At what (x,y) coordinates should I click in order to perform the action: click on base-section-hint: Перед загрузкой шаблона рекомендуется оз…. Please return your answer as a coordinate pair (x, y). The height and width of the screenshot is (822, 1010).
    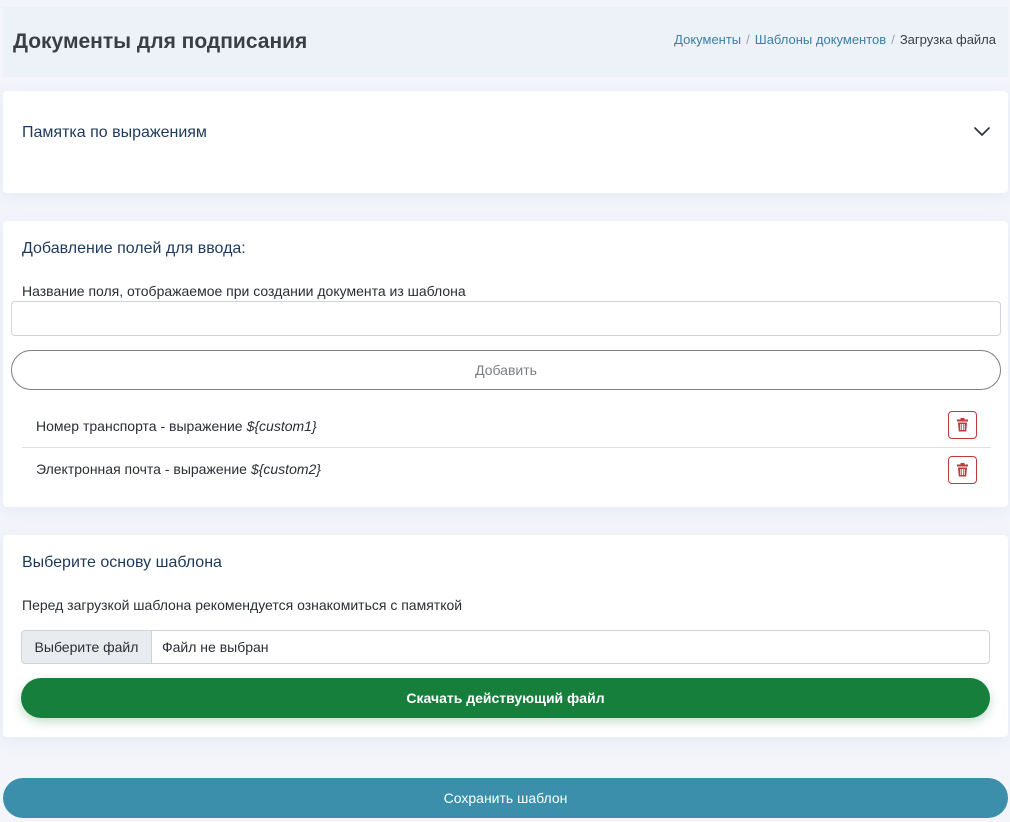
    Looking at the image, I should click on (242, 605).